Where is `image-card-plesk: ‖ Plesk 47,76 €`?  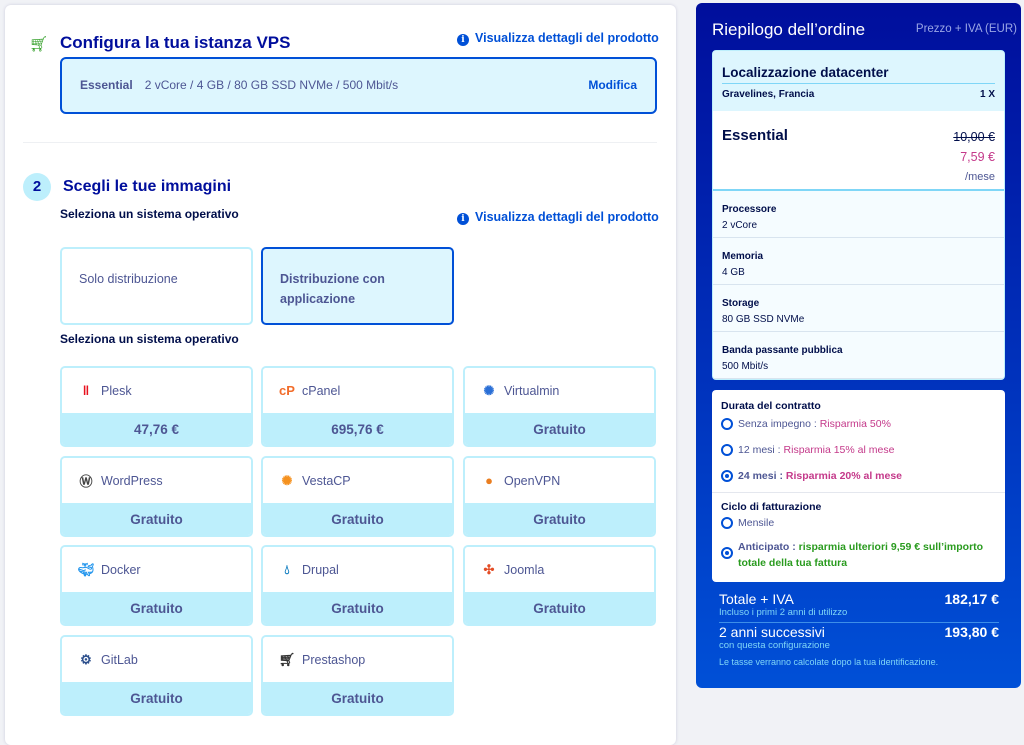
image-card-plesk: ‖ Plesk 47,76 € is located at coordinates (156, 406).